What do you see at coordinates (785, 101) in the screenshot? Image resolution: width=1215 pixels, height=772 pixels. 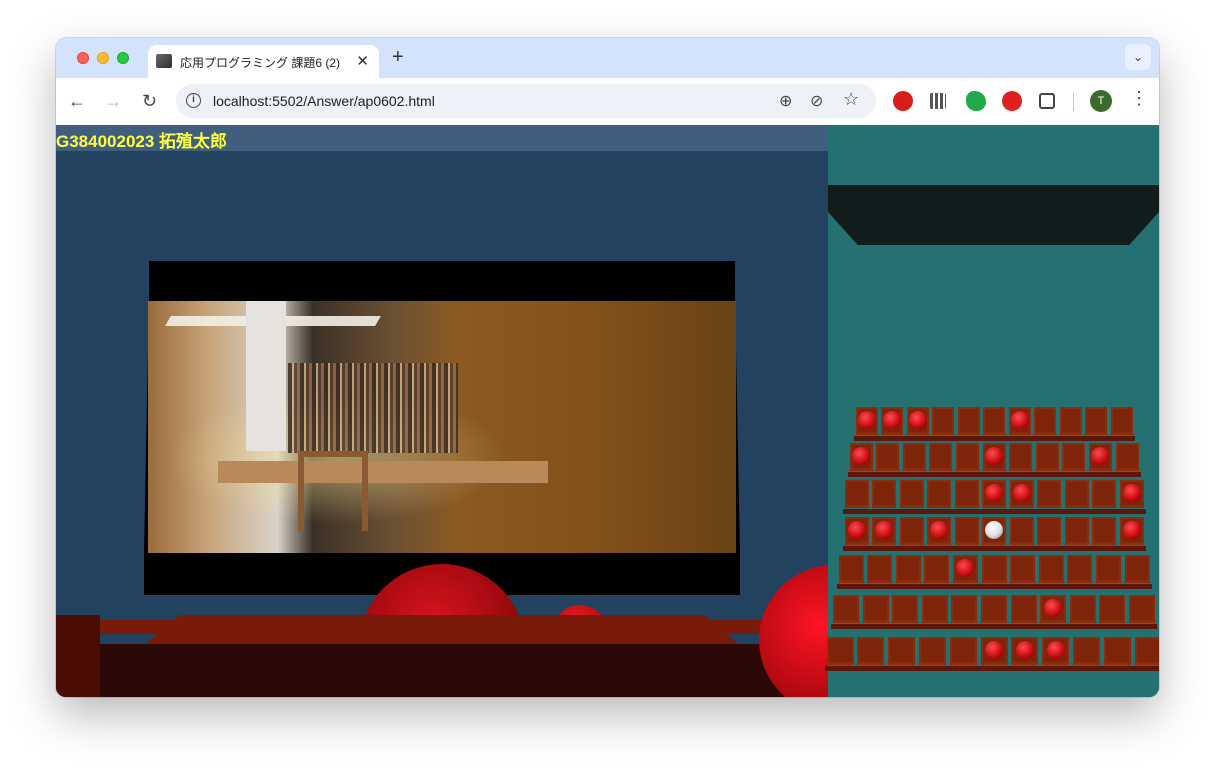 I see `zoom-icon: ⊕` at bounding box center [785, 101].